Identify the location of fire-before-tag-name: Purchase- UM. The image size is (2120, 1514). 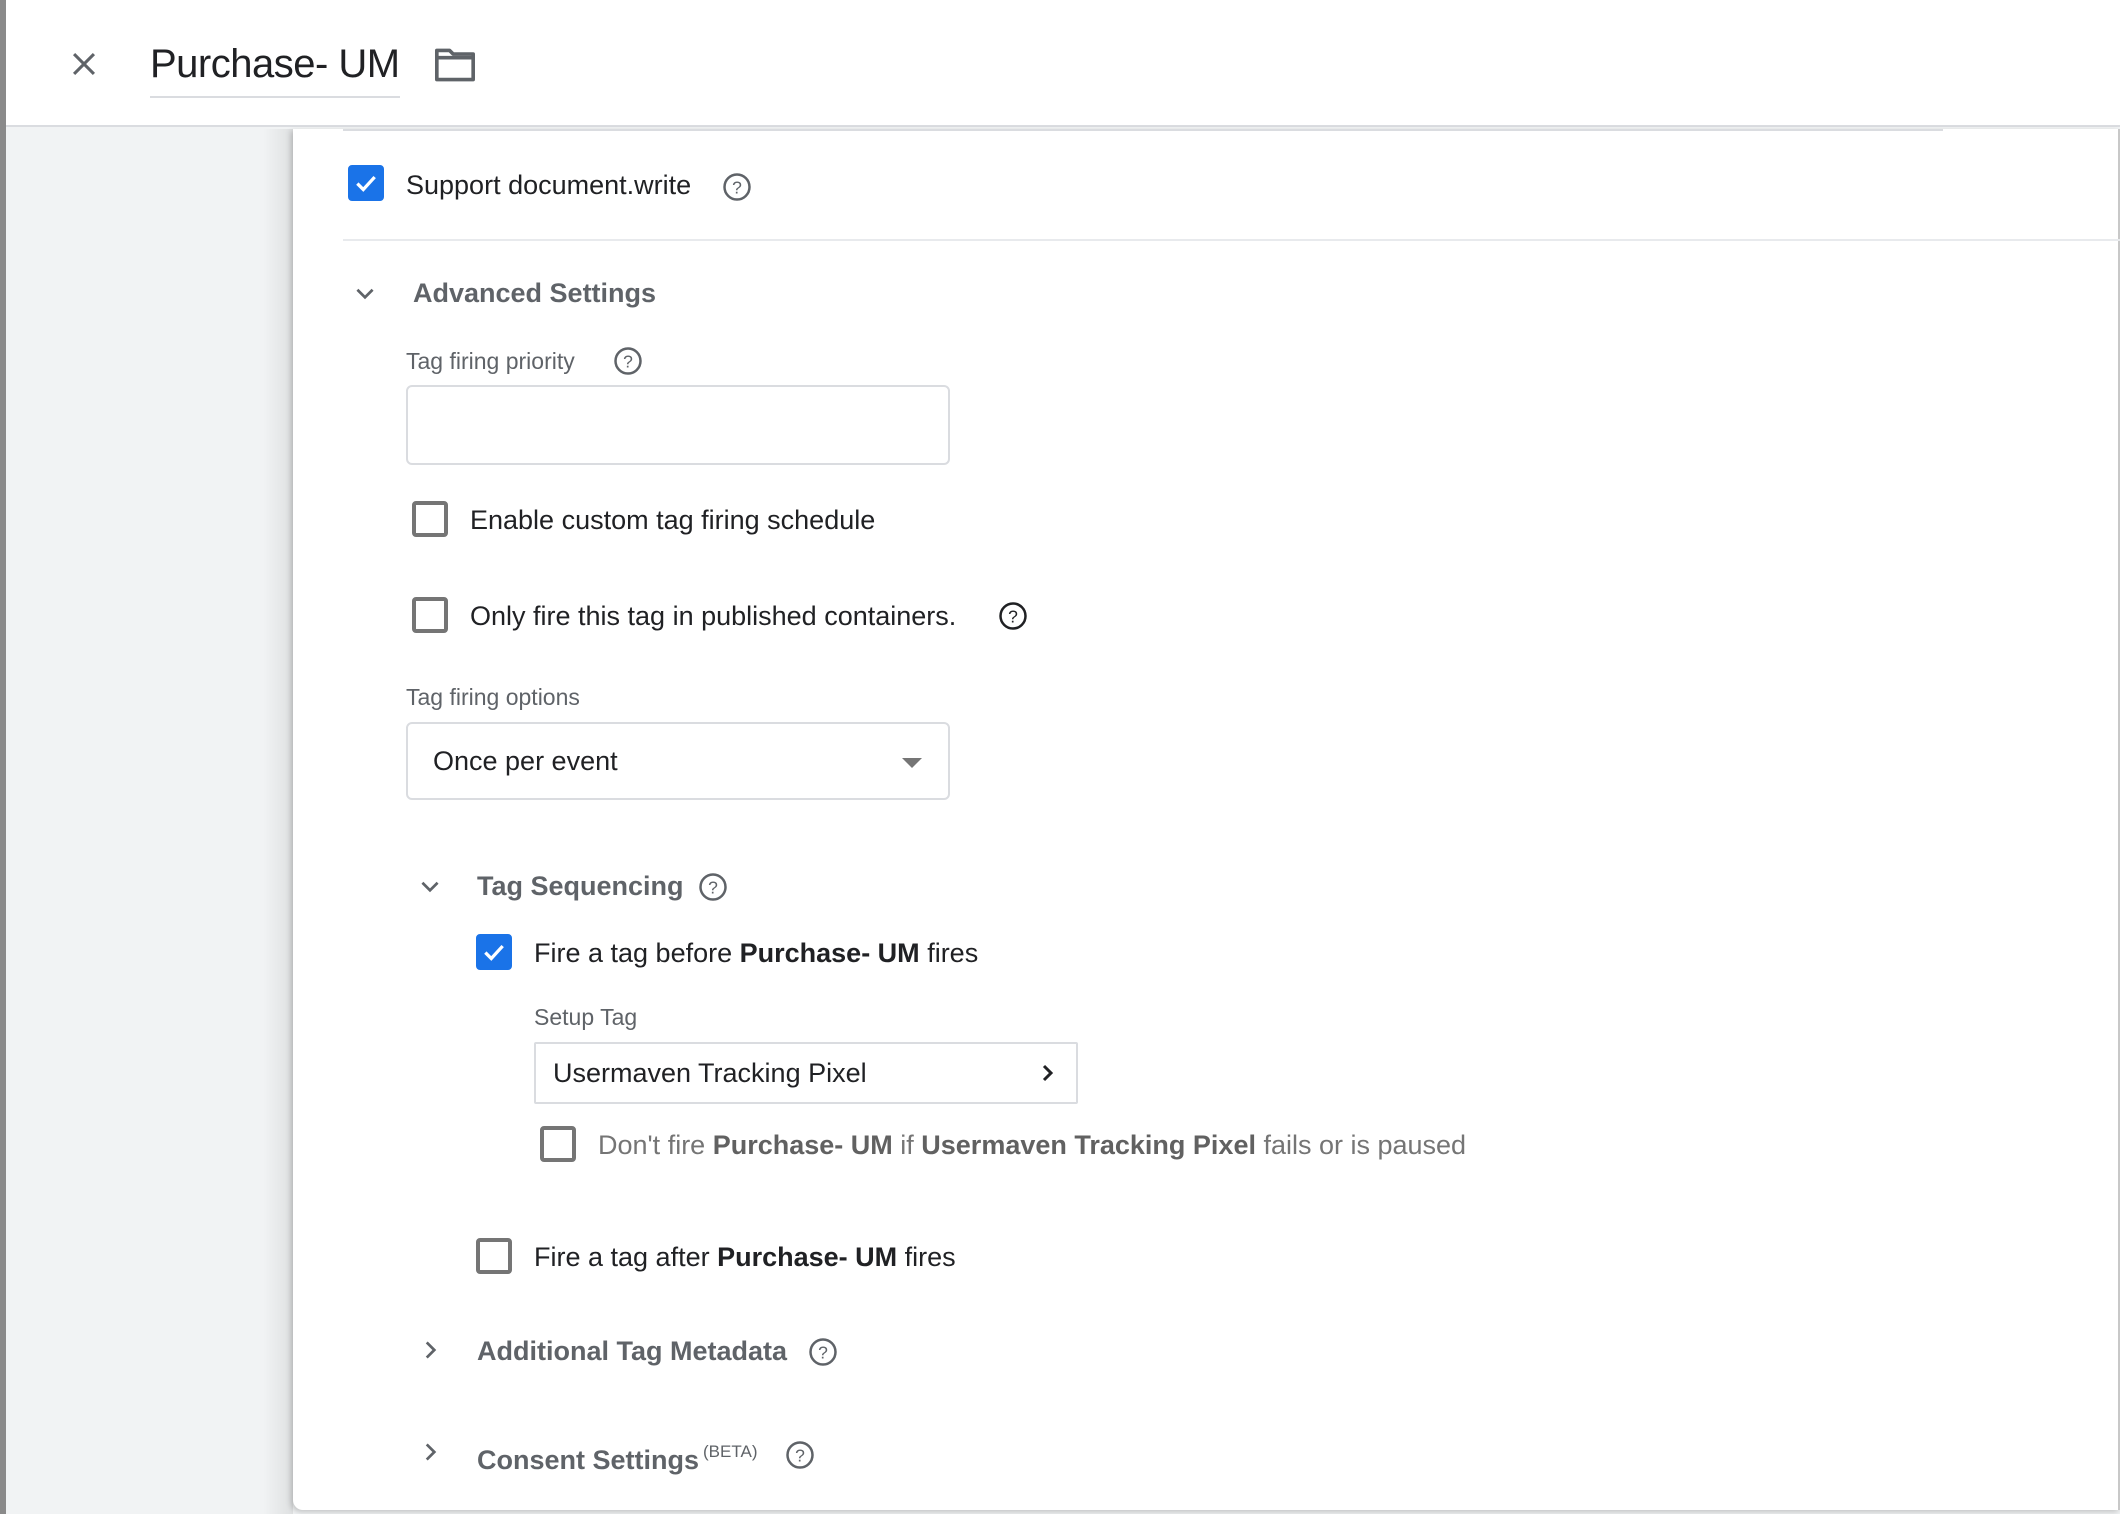
(829, 953).